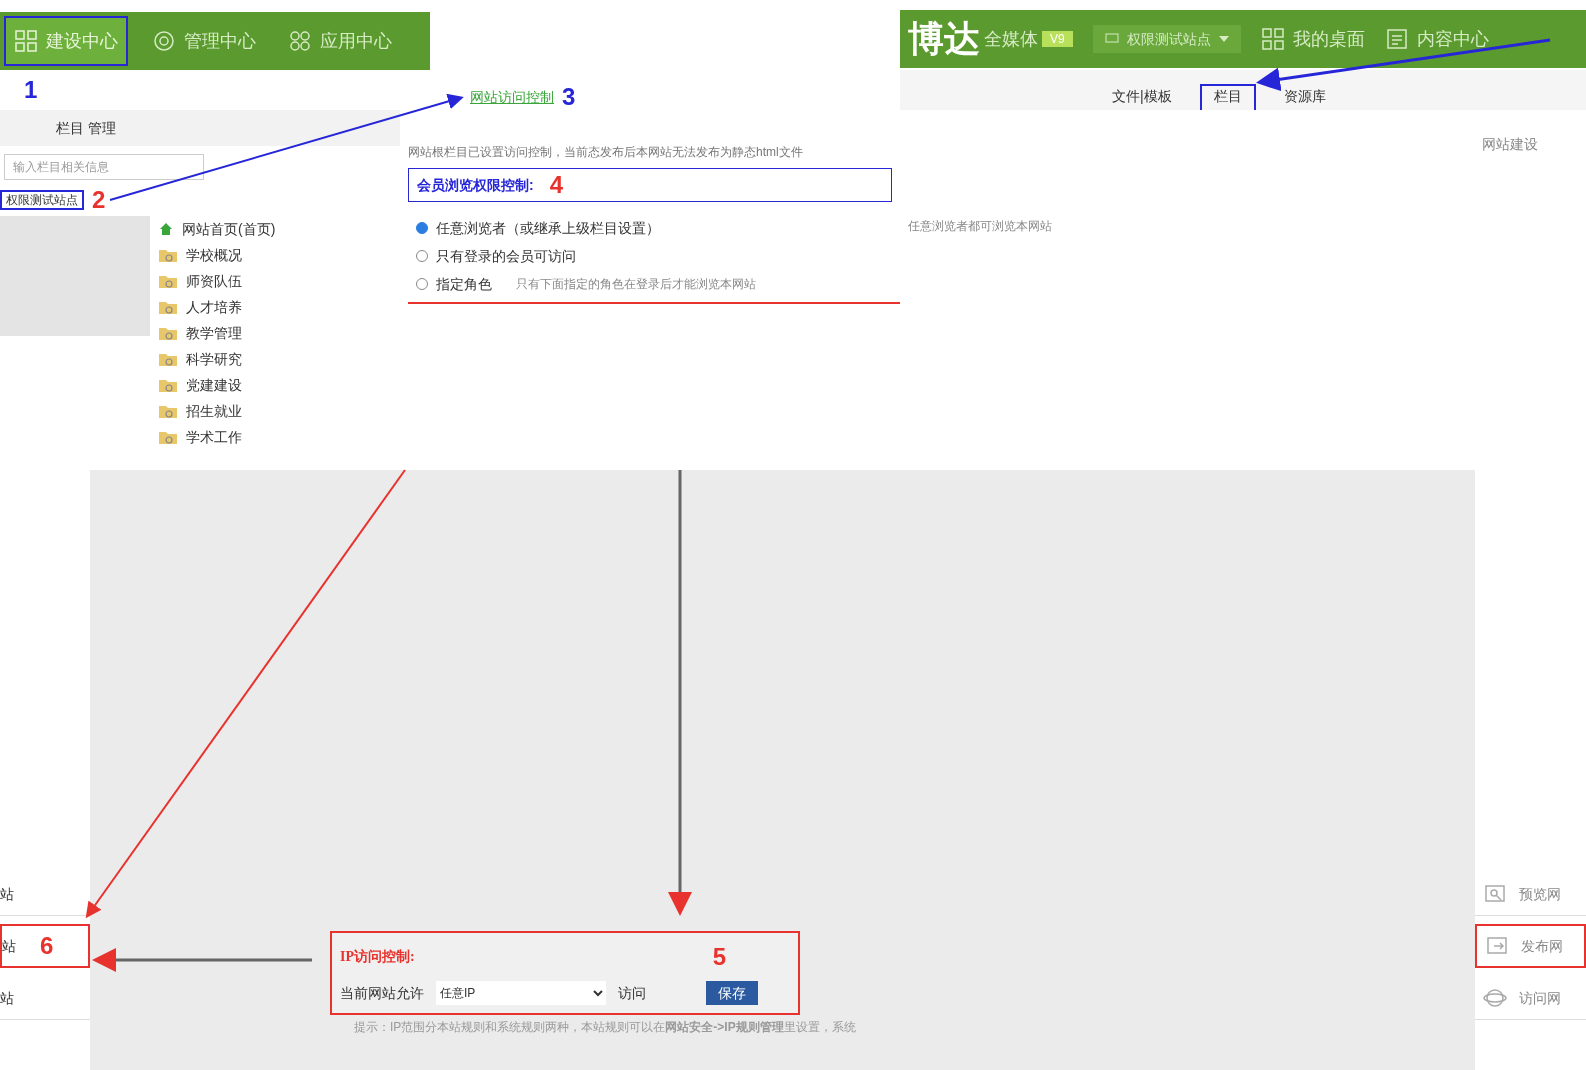 The image size is (1586, 1070). I want to click on site-name: 权限测试站点, so click(42, 200).